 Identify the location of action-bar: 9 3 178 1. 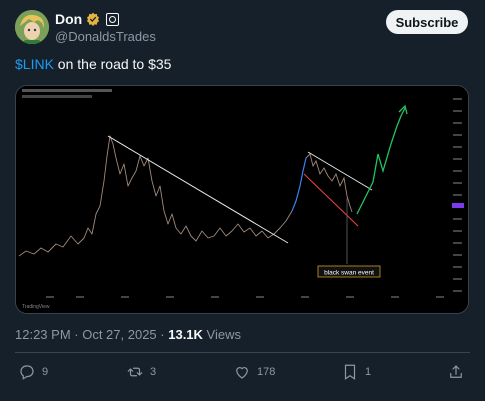
(242, 375).